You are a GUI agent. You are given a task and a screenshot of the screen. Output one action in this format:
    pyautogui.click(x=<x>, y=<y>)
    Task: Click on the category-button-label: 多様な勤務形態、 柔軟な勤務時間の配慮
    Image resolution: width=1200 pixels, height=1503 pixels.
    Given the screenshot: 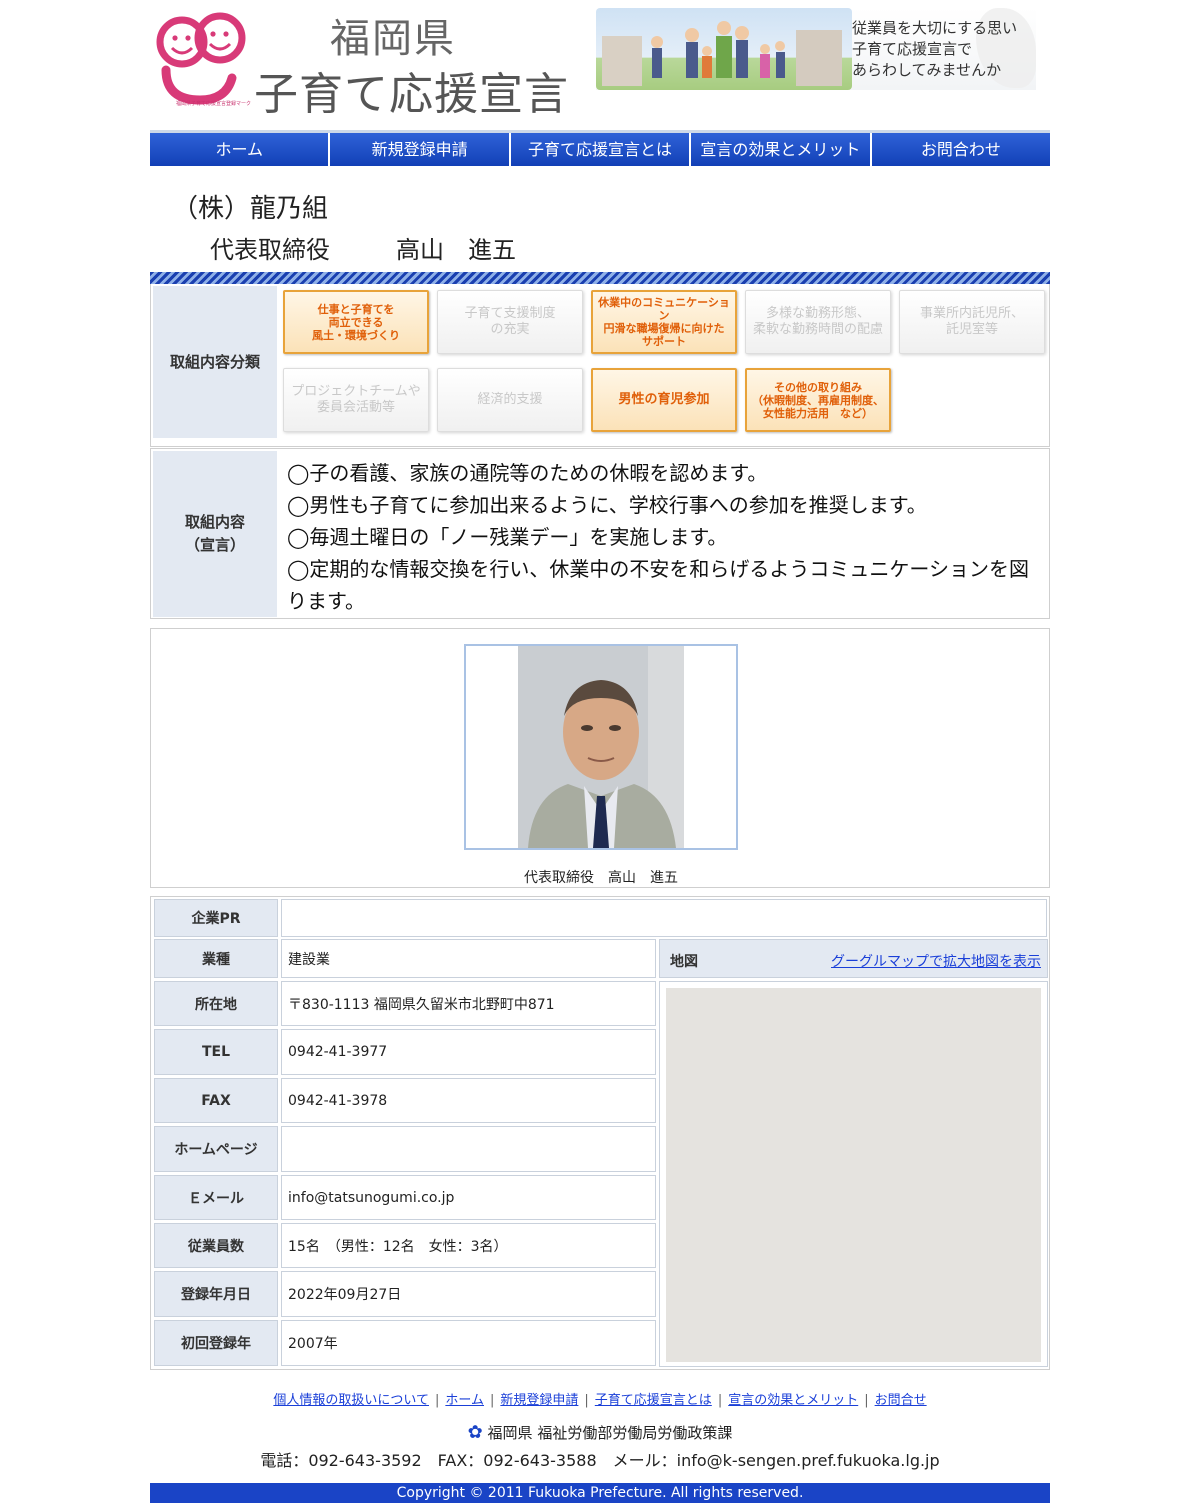 What is the action you would take?
    pyautogui.click(x=818, y=322)
    